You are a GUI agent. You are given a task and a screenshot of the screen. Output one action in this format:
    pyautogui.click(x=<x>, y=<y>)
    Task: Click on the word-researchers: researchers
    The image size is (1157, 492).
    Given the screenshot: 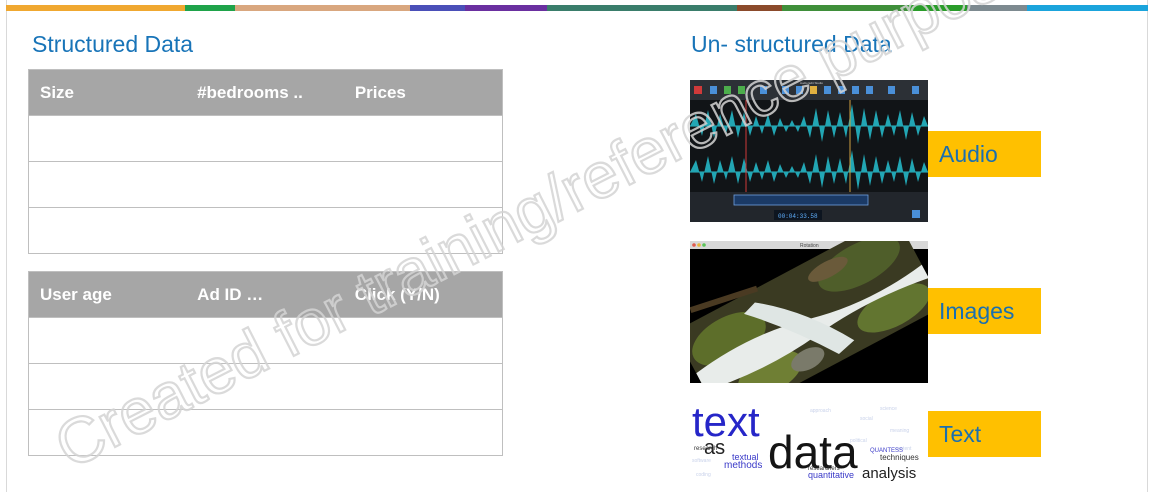 What is the action you would take?
    pyautogui.click(x=824, y=469)
    